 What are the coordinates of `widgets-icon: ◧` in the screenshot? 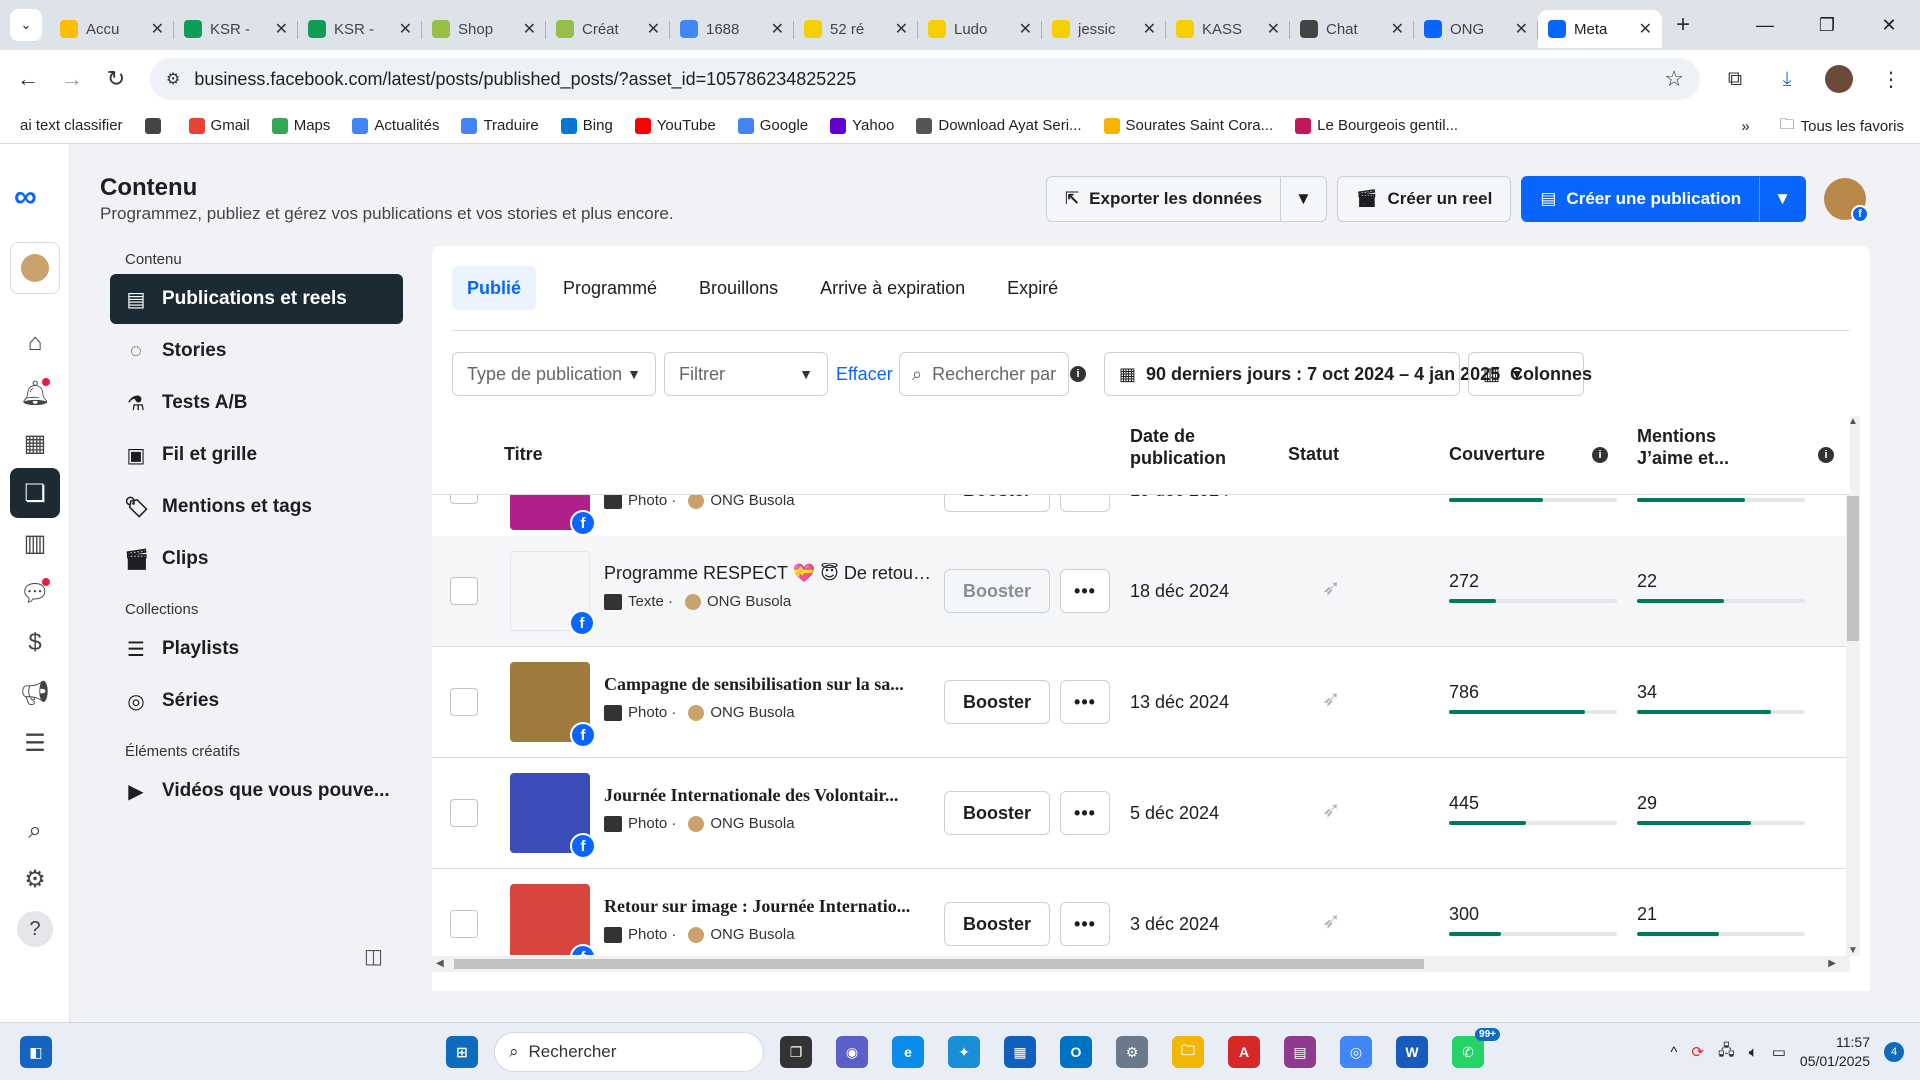 It's located at (36, 1052).